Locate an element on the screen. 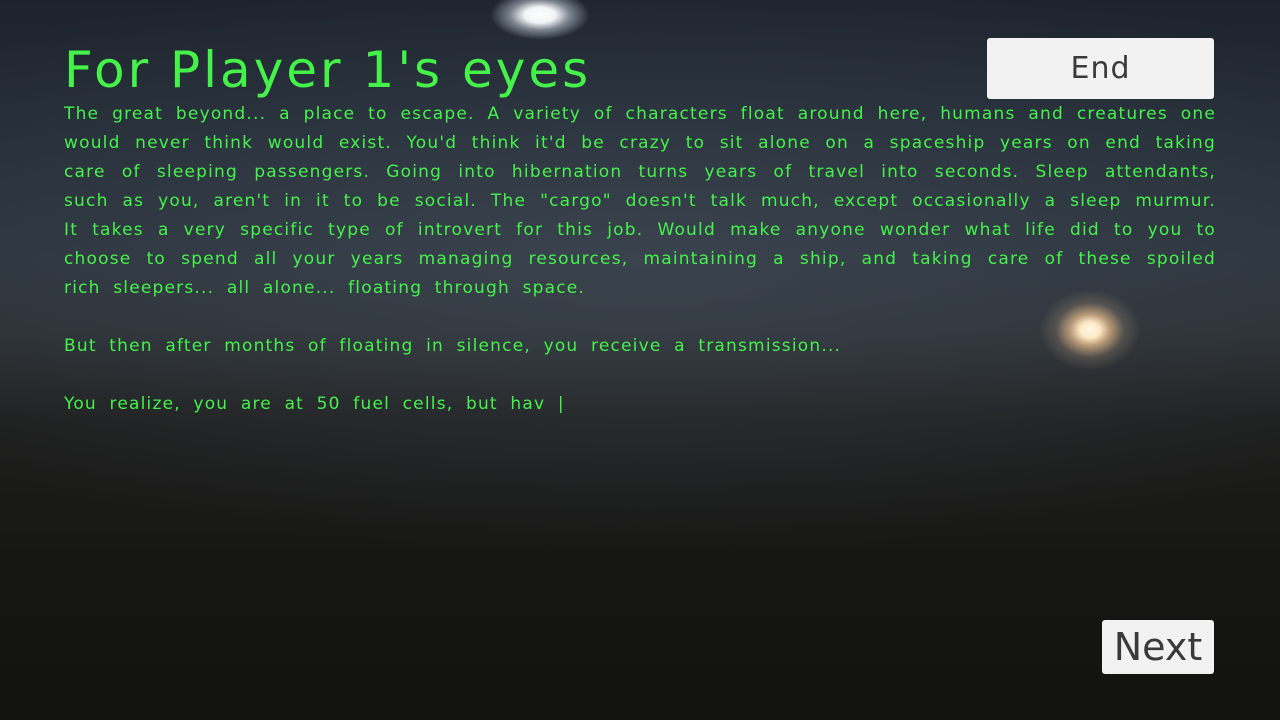 The height and width of the screenshot is (720, 1280). ship-light-glow is located at coordinates (540, 20).